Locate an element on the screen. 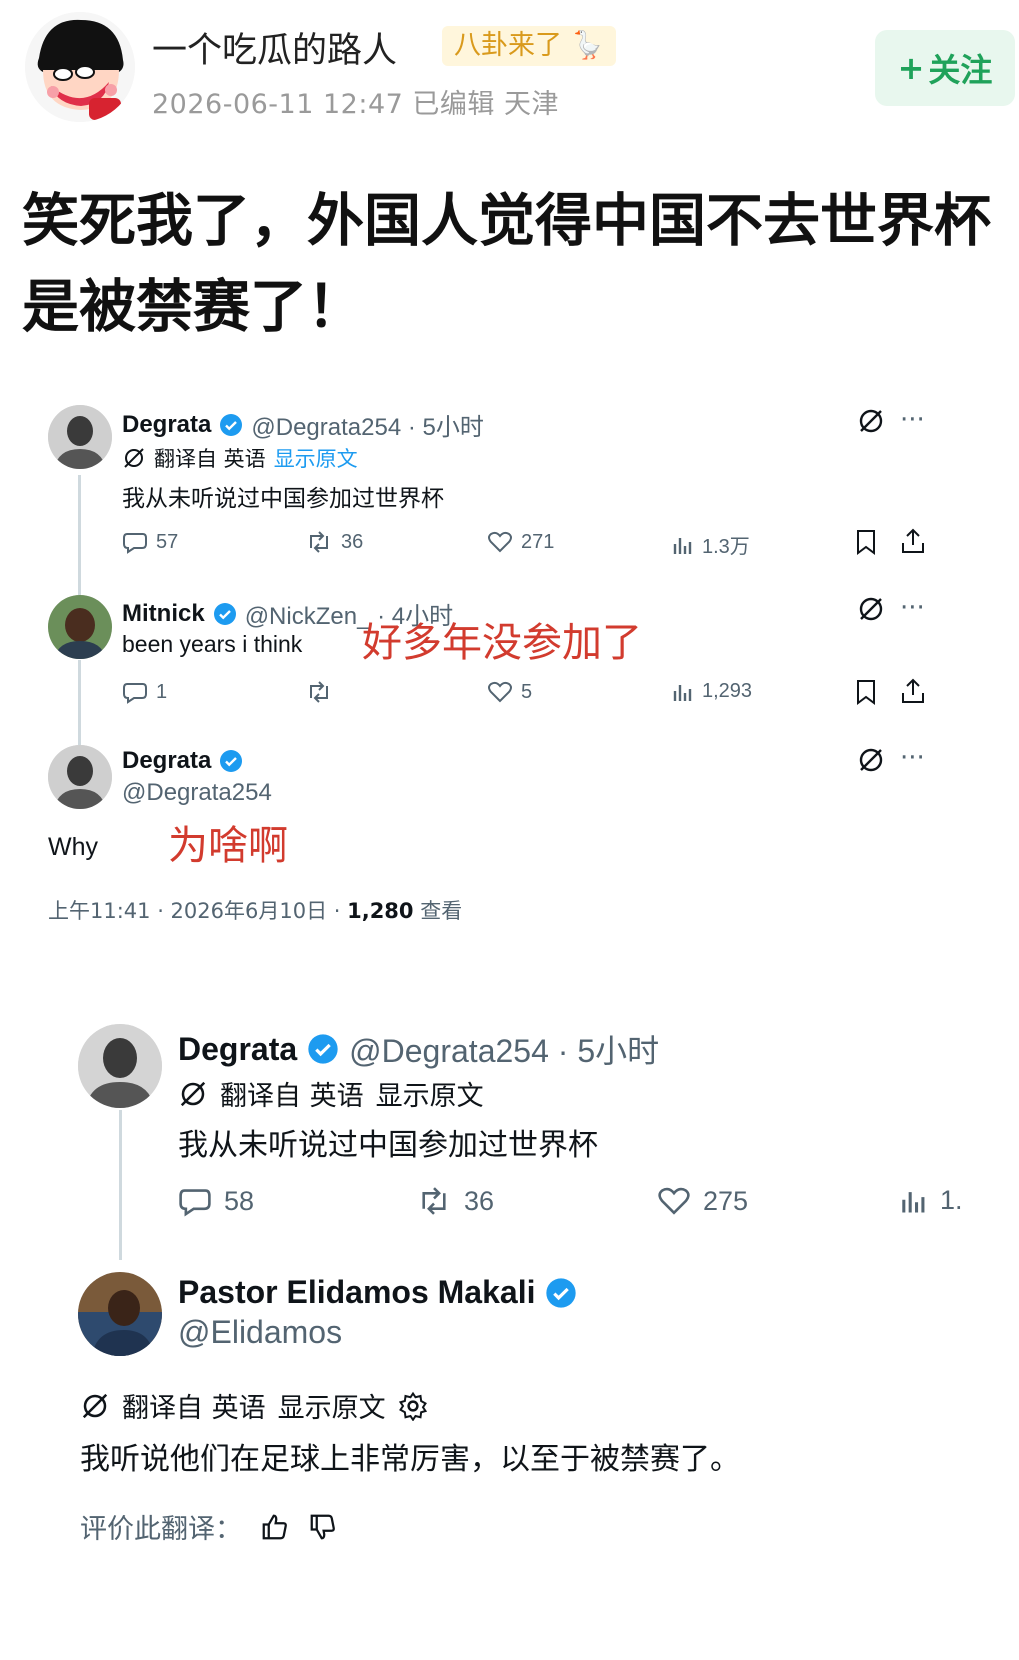  reply-count: 57 is located at coordinates (167, 541).